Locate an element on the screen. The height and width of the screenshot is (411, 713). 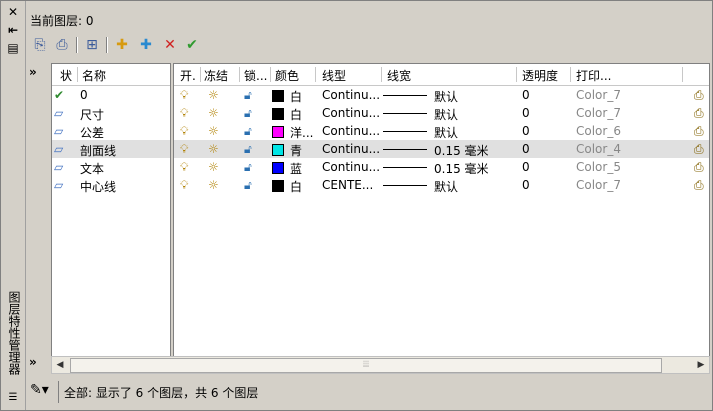
column-header-linetype: 线型 is located at coordinates (334, 75).